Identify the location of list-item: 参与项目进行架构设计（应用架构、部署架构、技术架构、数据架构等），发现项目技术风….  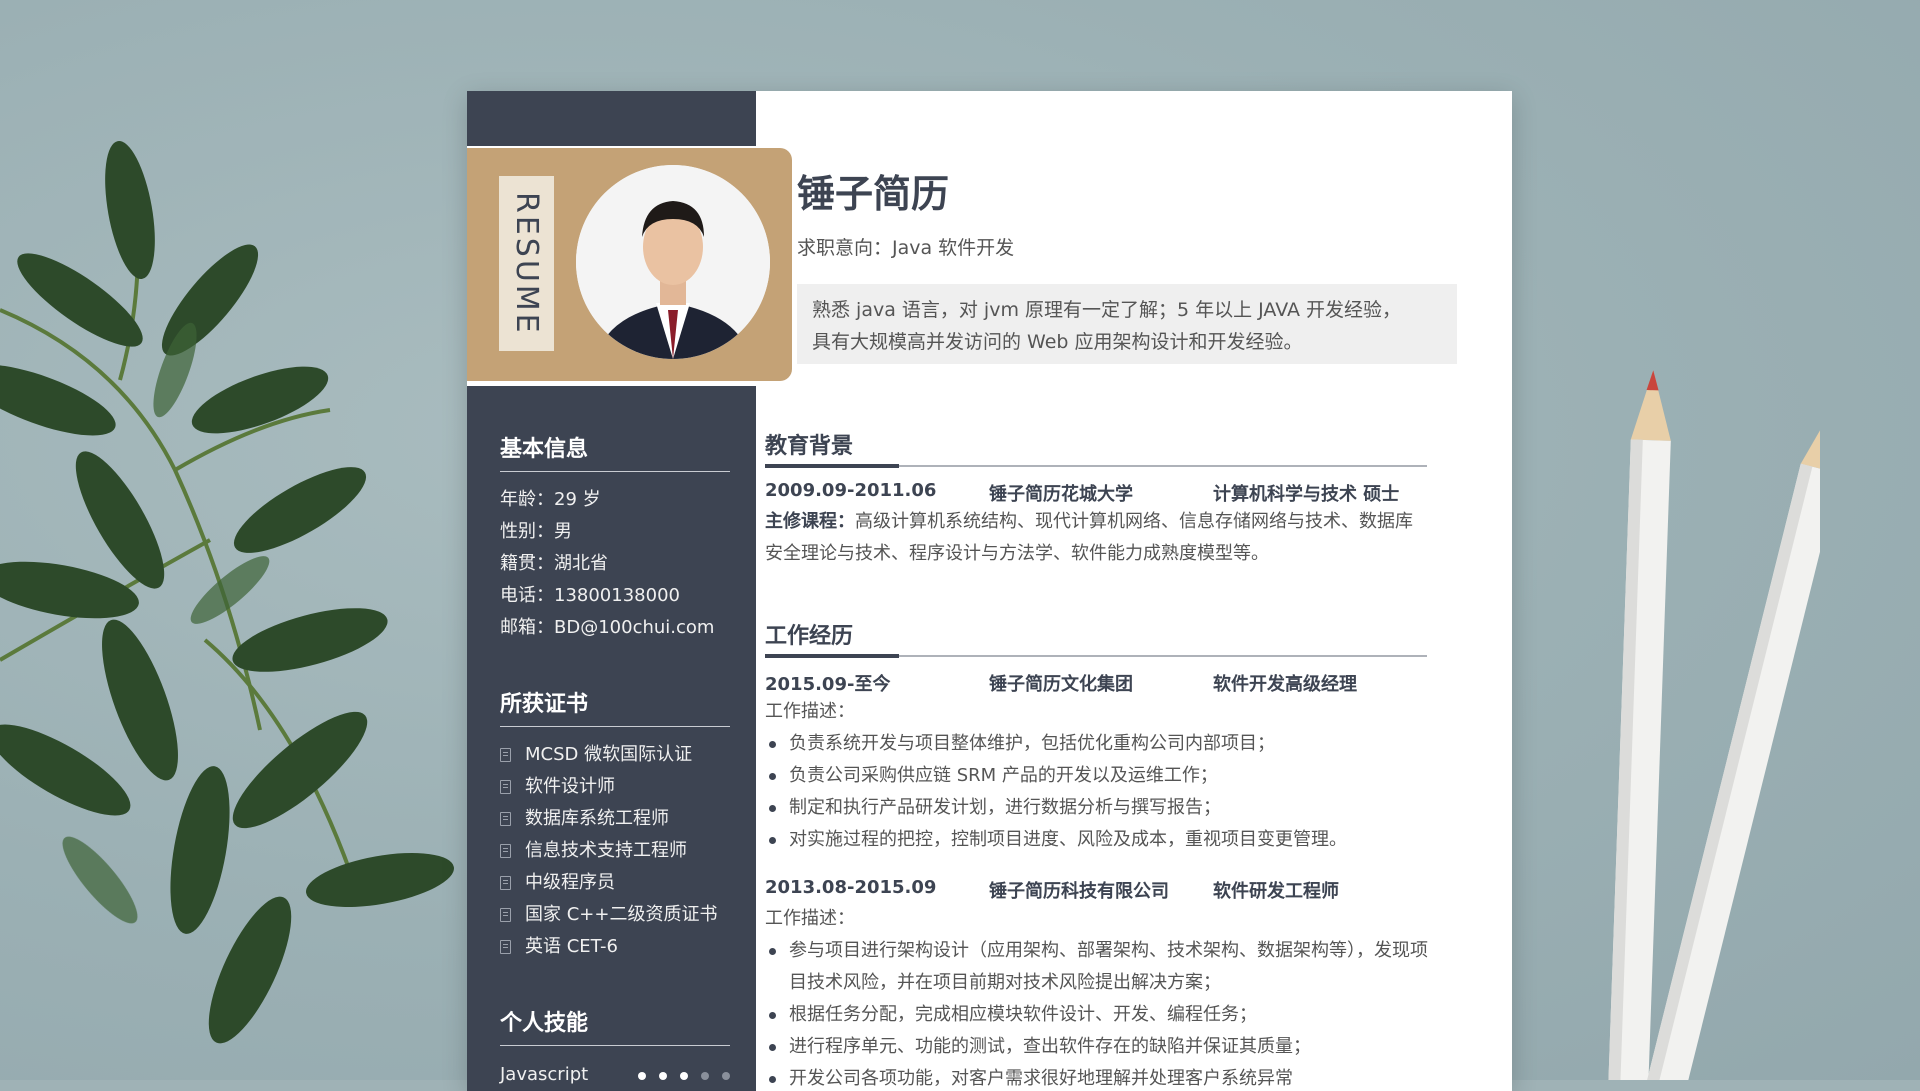
(1100, 967).